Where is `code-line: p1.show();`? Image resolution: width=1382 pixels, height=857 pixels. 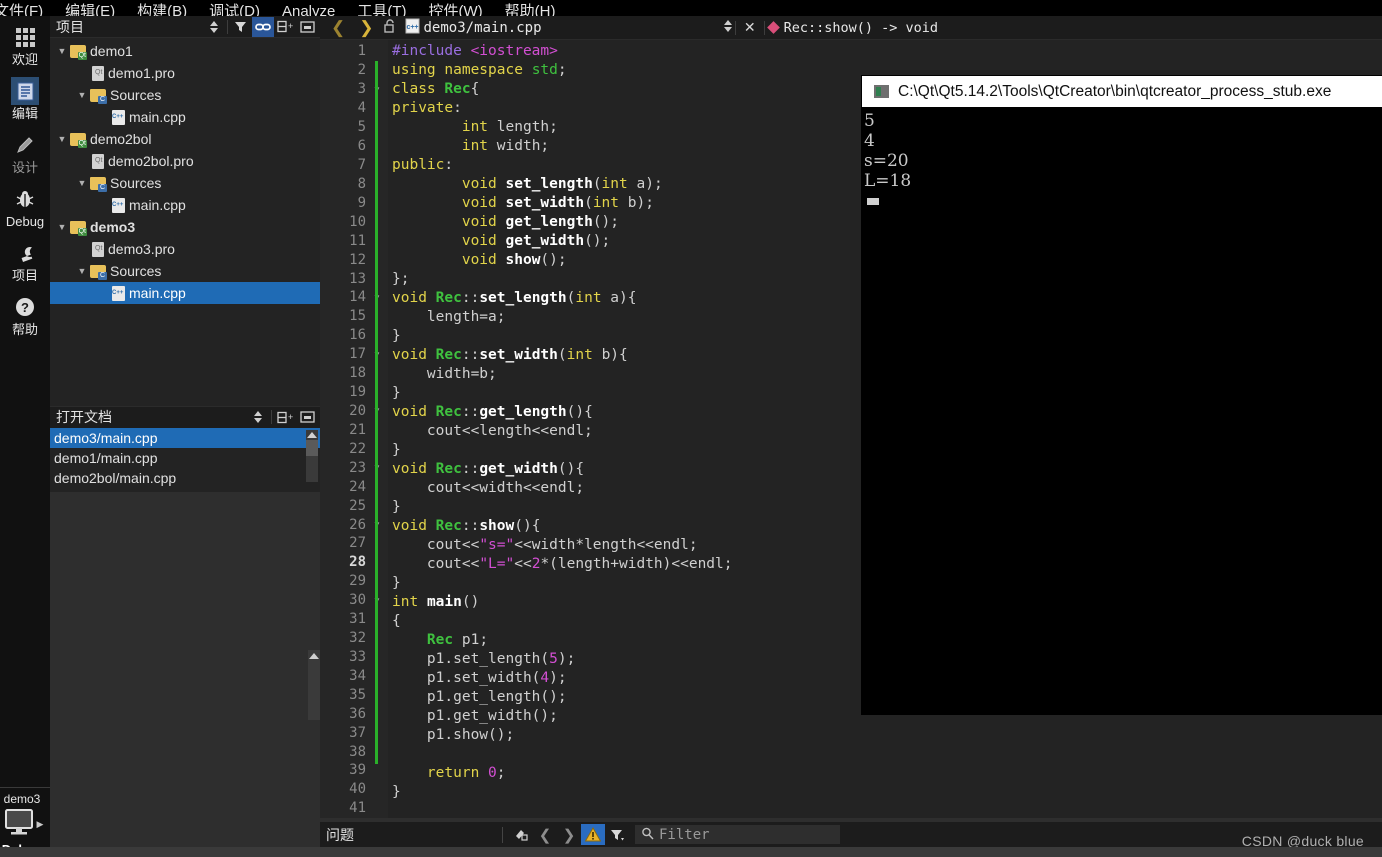 code-line: p1.show(); is located at coordinates (885, 735).